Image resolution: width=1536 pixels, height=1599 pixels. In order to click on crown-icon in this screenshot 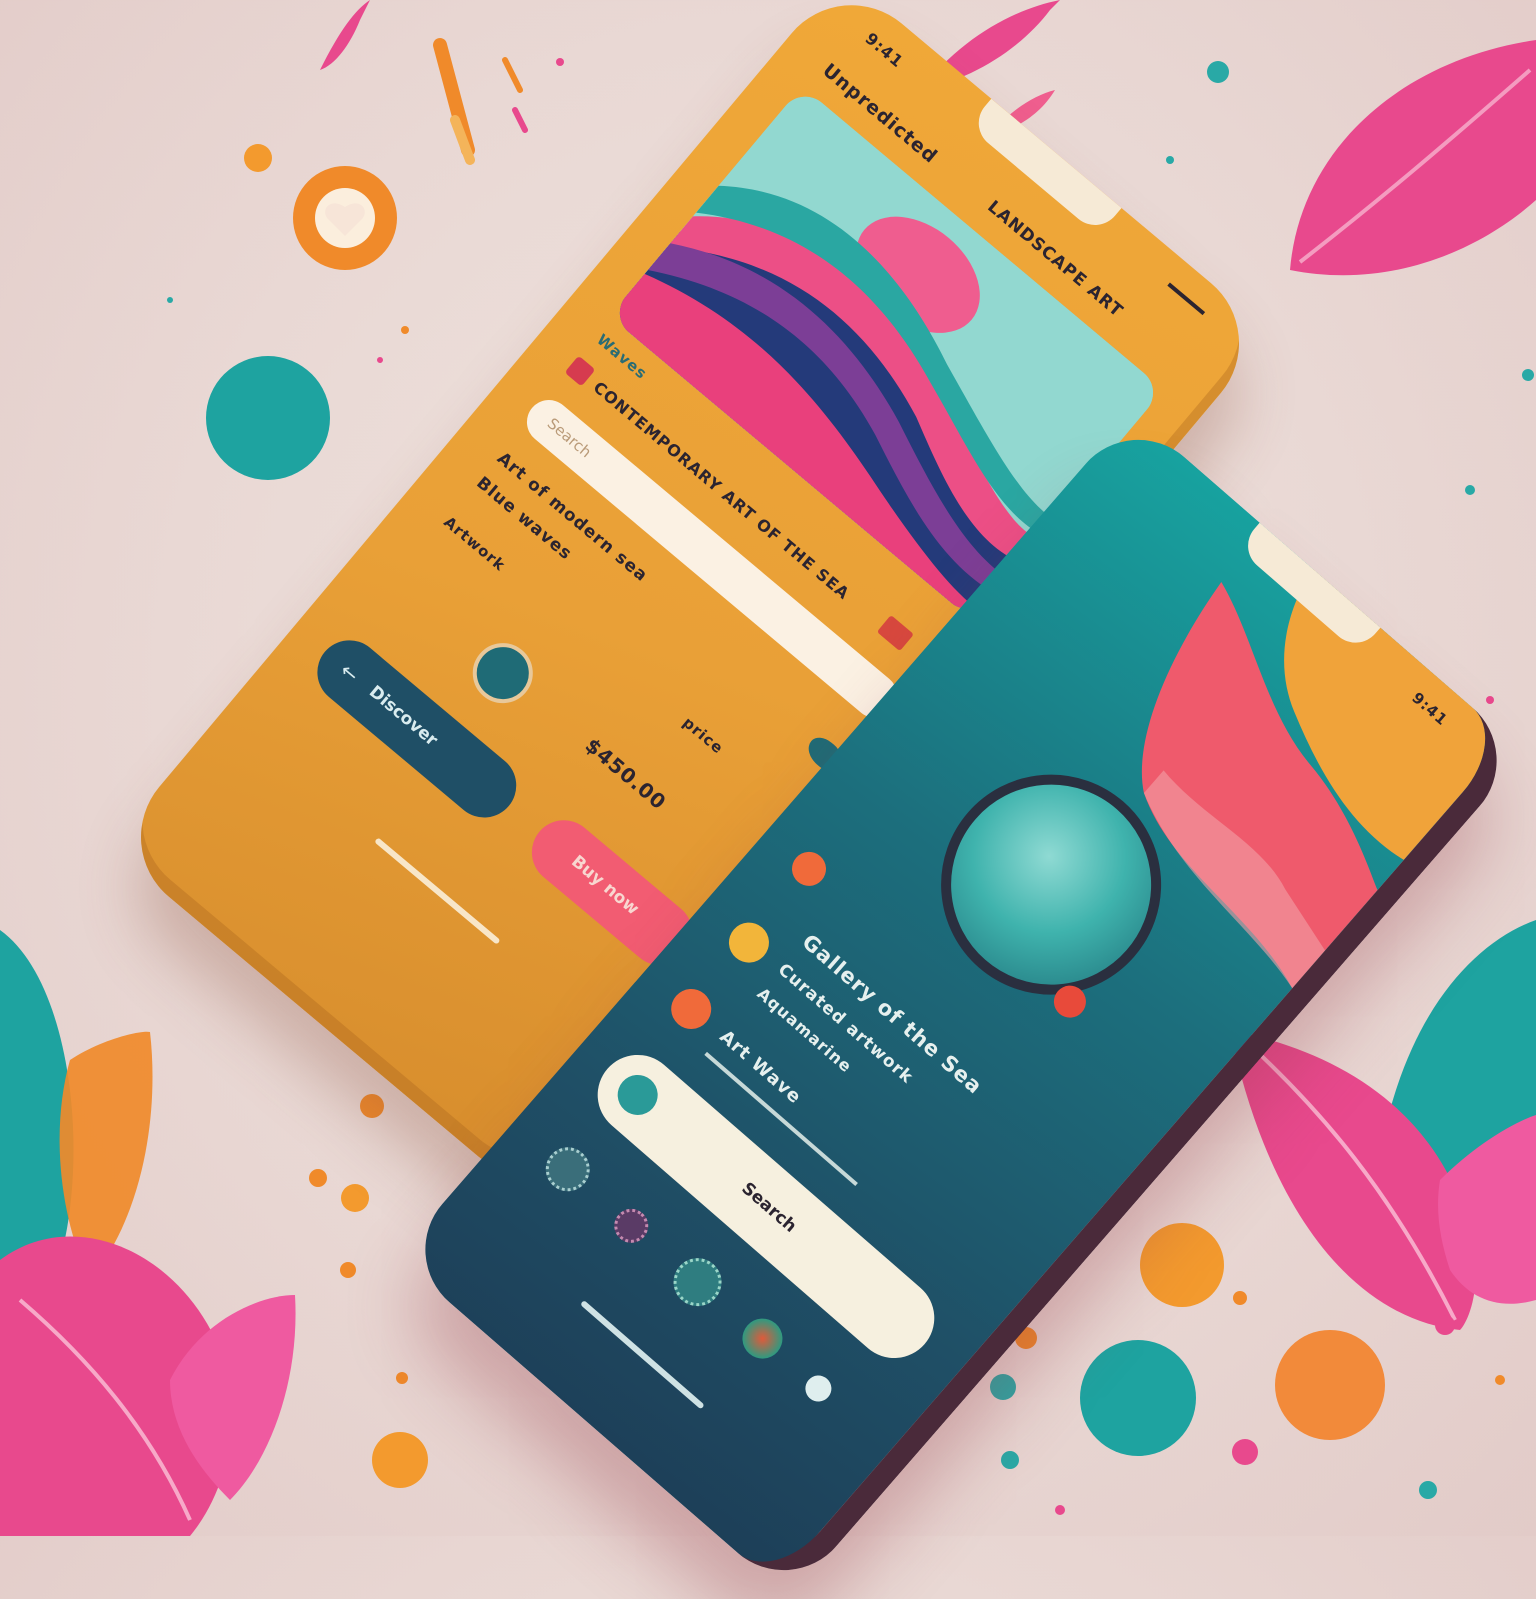, I will do `click(895, 633)`.